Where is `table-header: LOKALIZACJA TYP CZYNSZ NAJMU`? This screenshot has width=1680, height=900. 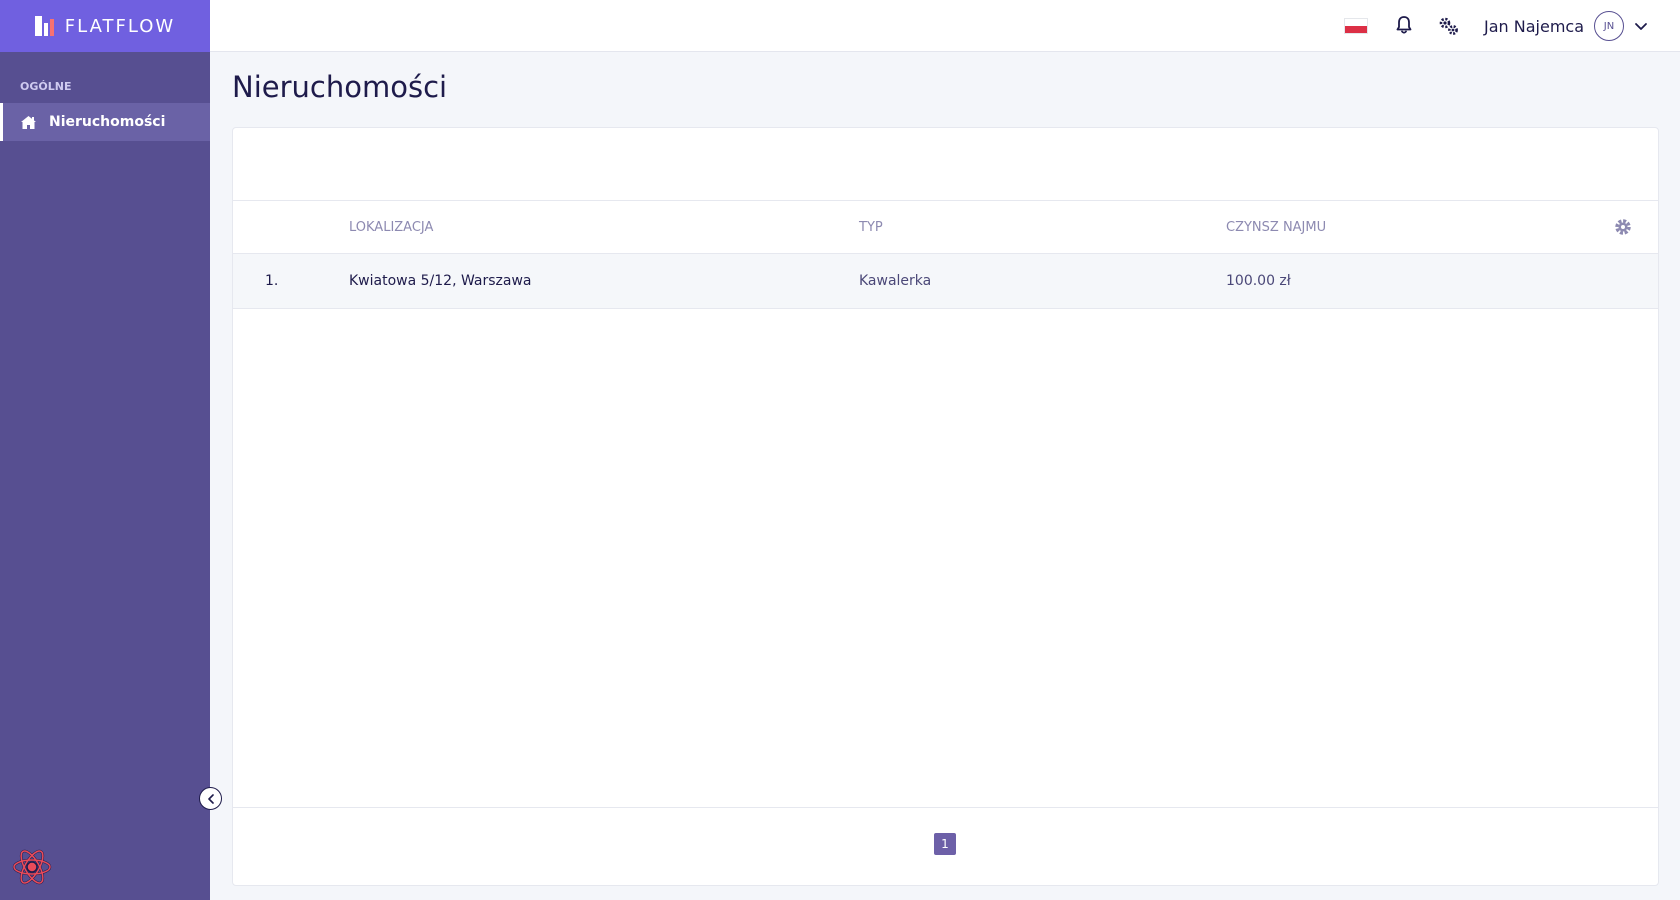 table-header: LOKALIZACJA TYP CZYNSZ NAJMU is located at coordinates (945, 227).